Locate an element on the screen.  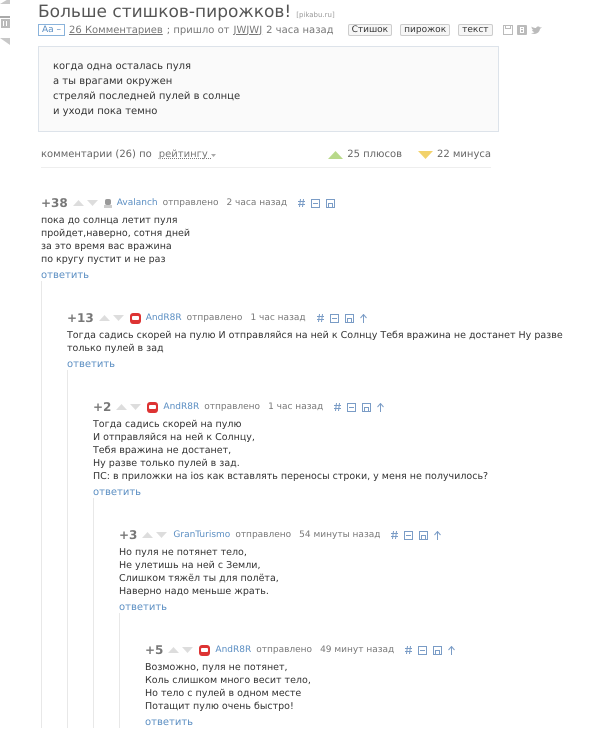
post-text: когда одна осталась пуля а ты врагами окружен стреляй последней пулей в солнце и уходи пока темно is located at coordinates (147, 89).